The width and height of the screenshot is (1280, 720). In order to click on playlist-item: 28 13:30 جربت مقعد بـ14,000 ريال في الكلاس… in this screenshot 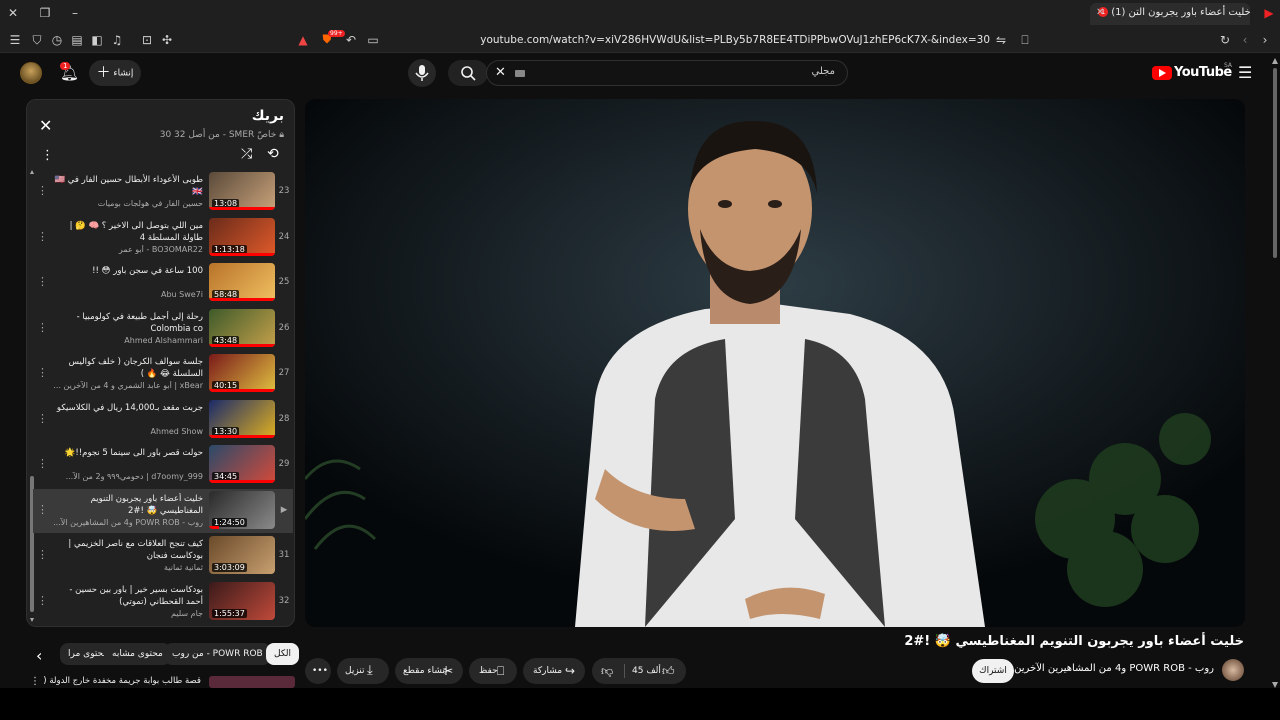, I will do `click(163, 420)`.